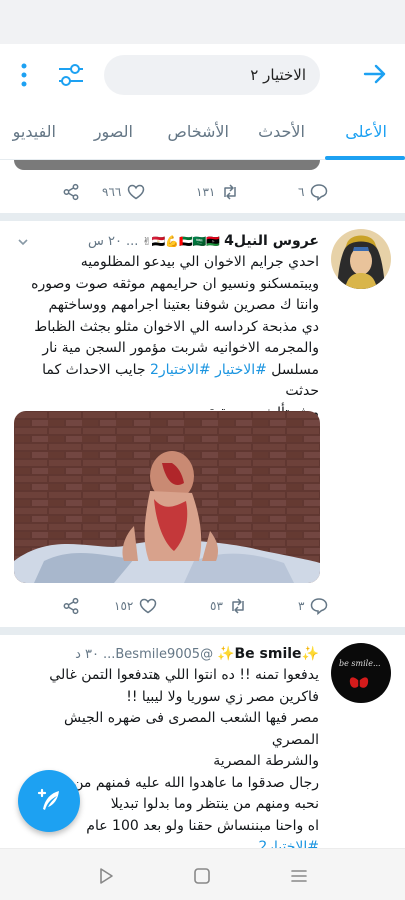 Image resolution: width=405 pixels, height=900 pixels. Describe the element at coordinates (135, 606) in the screenshot. I see `like-button: ١٥٢` at that location.